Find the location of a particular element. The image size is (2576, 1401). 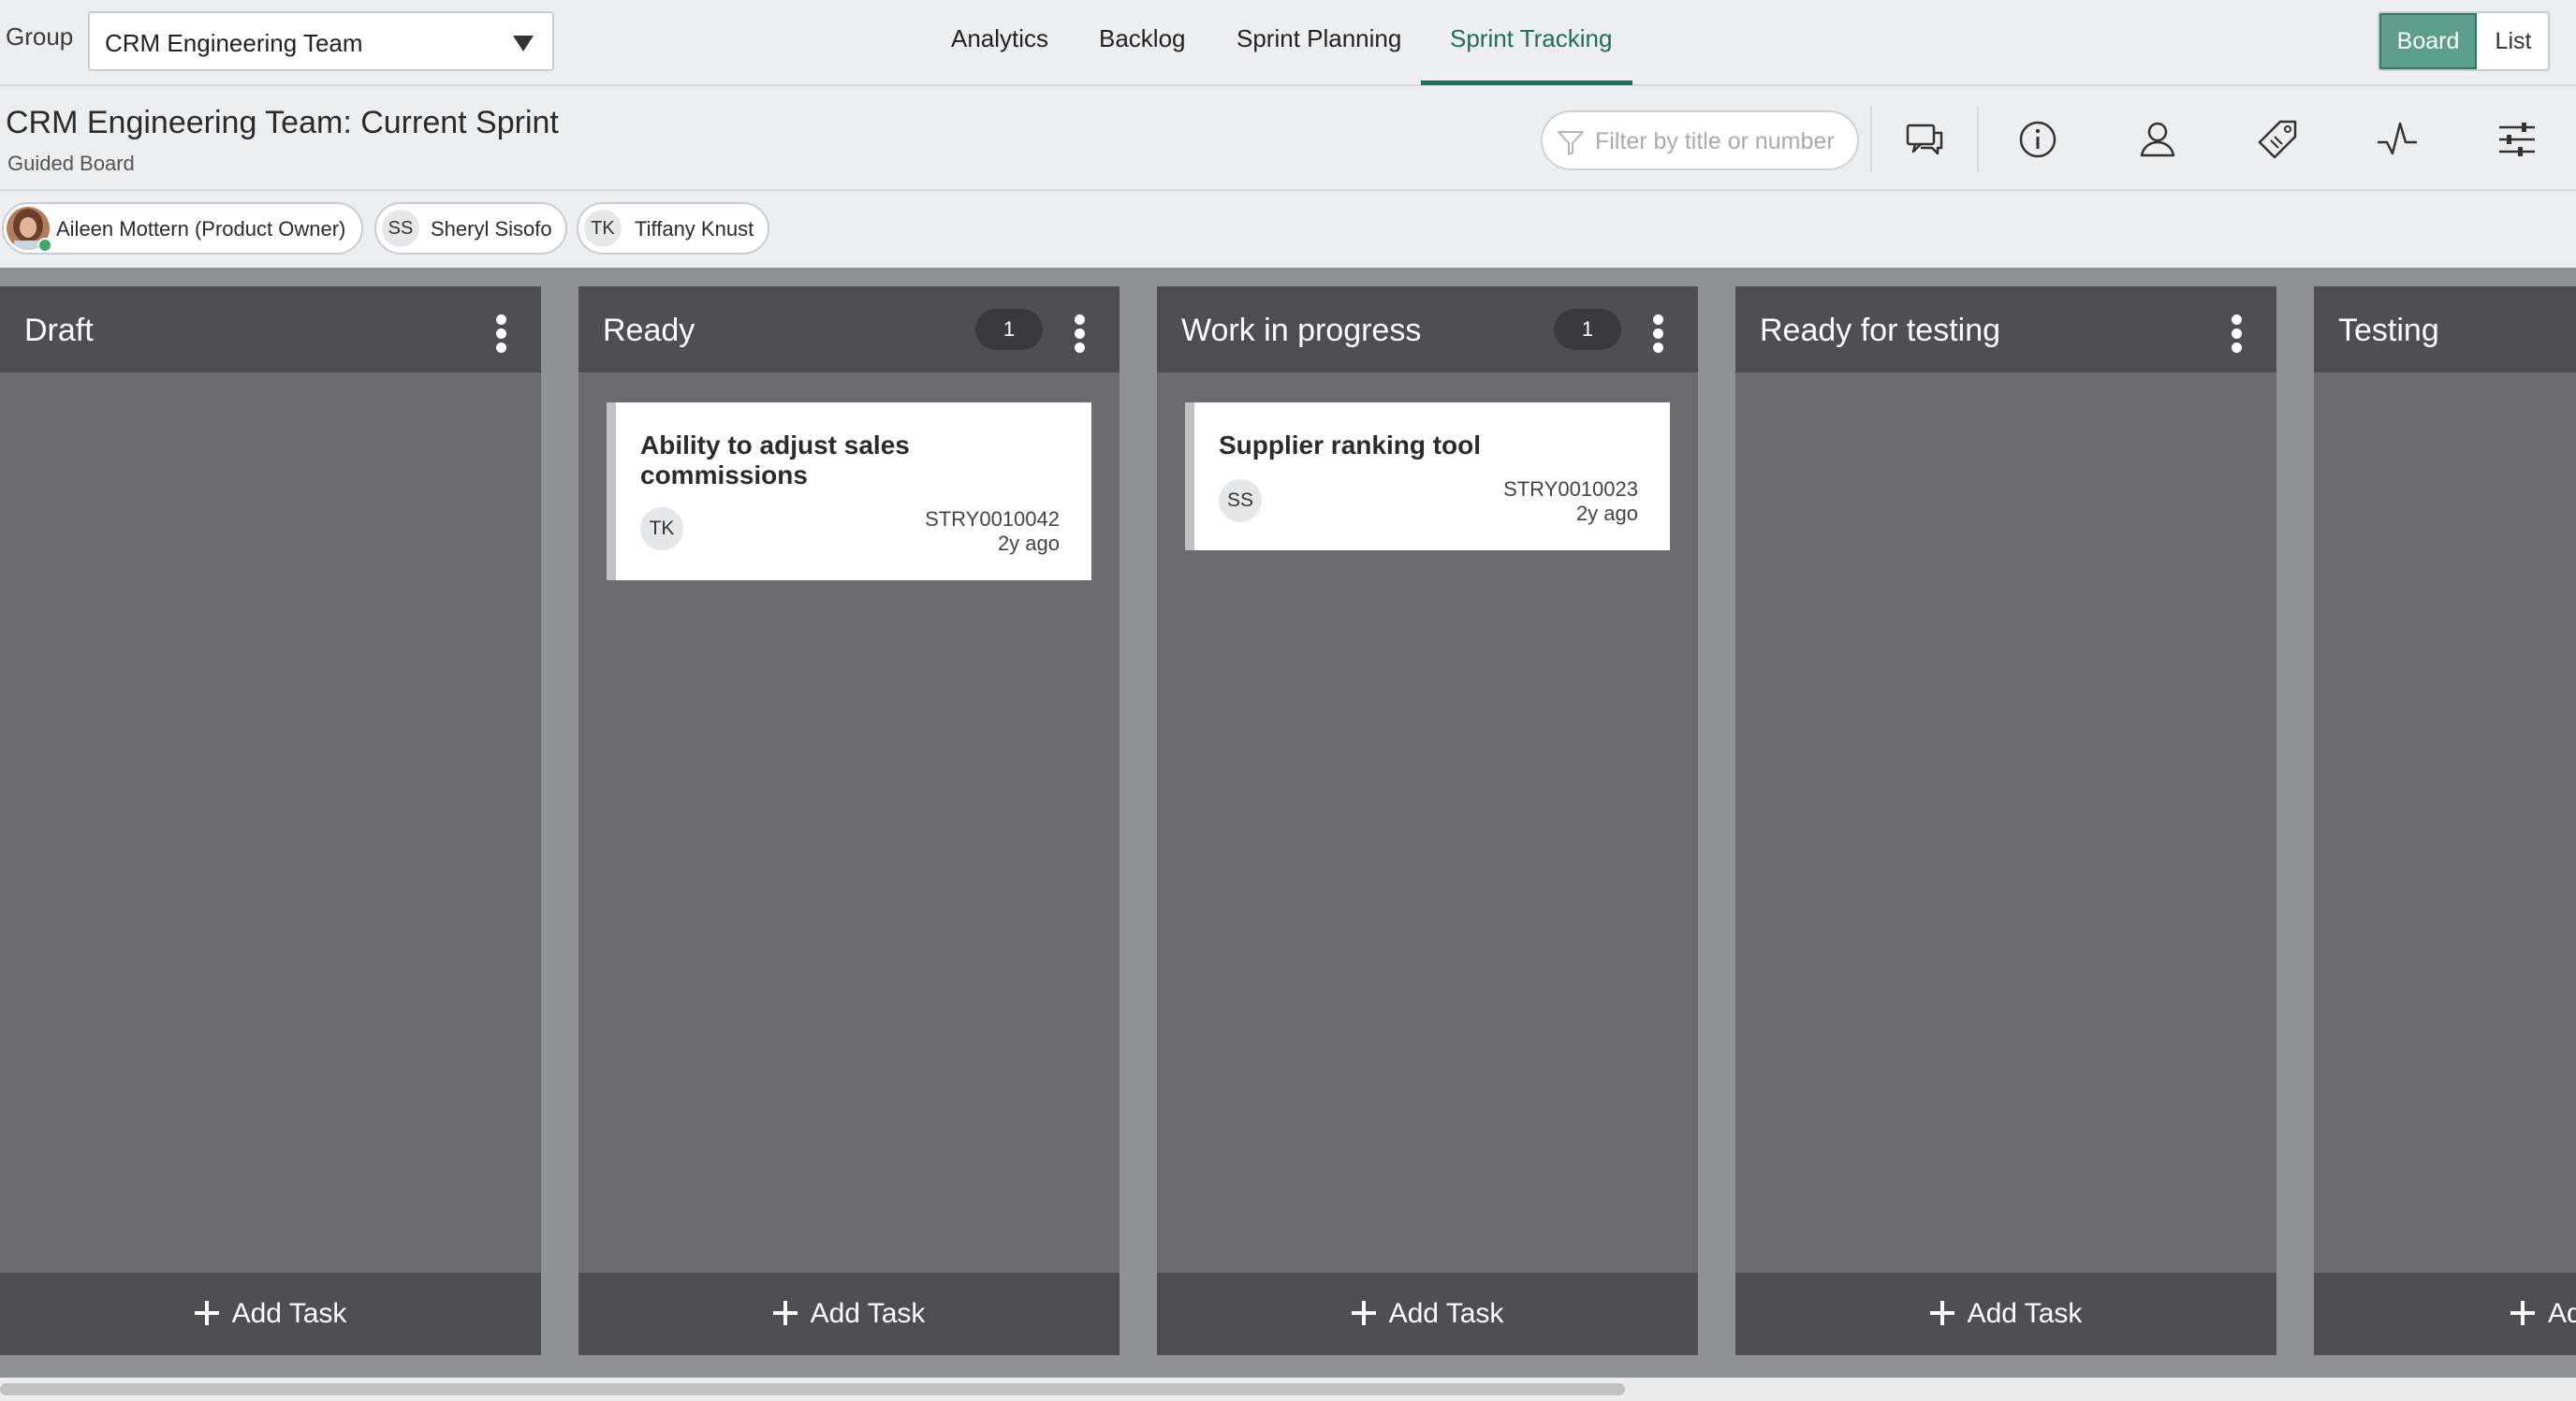

chevron-down-icon is located at coordinates (523, 43).